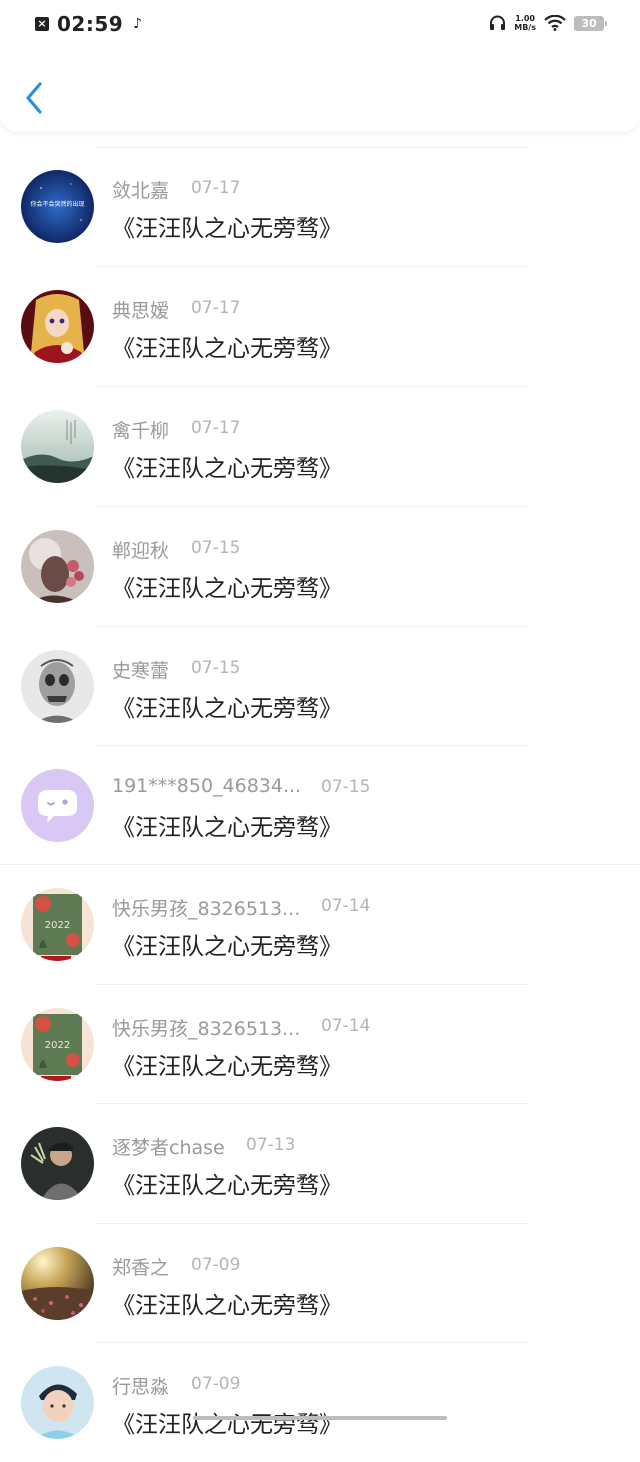 The width and height of the screenshot is (640, 1462). I want to click on back-button, so click(35, 98).